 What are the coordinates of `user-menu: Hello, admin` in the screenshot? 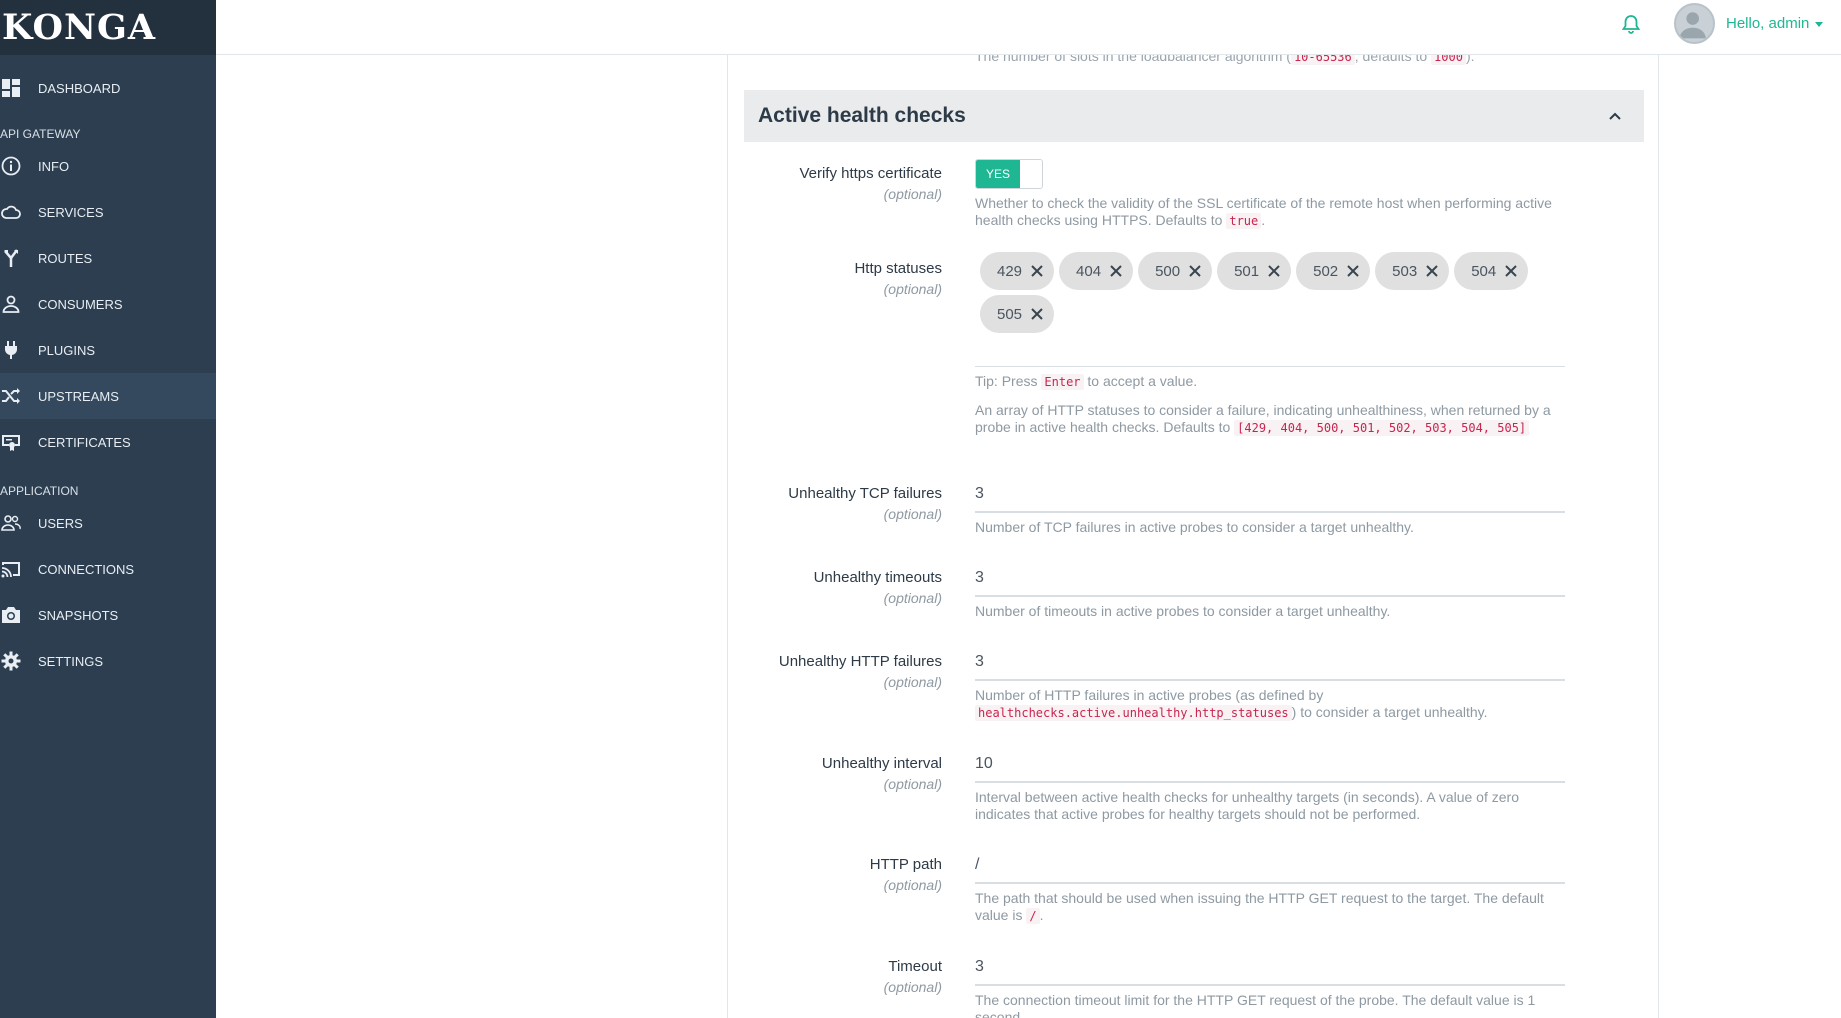 It's located at (1775, 23).